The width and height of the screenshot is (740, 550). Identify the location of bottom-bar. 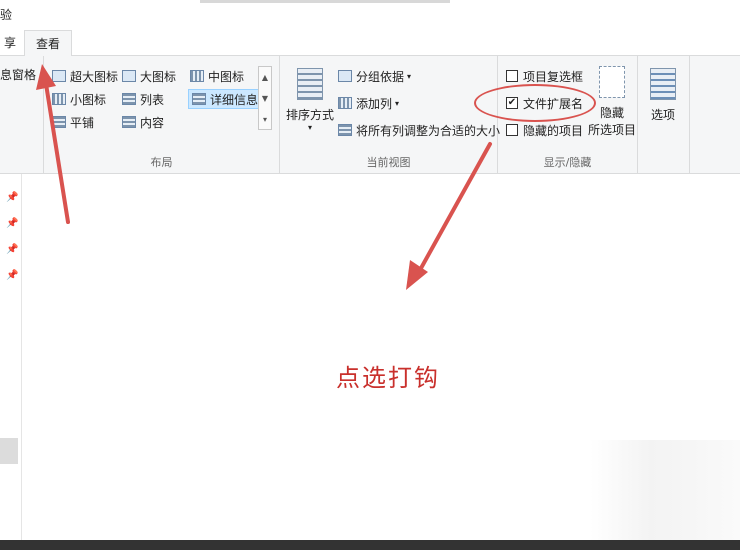
(370, 545).